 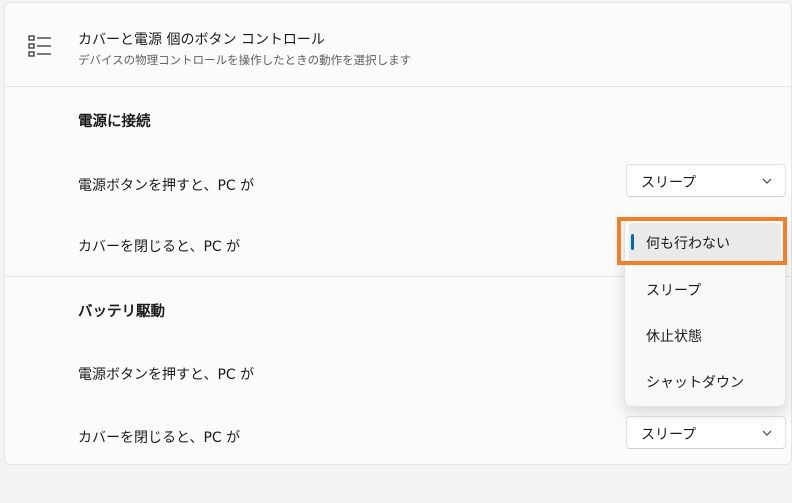 I want to click on section-heading-battery: バッテリ駆動, so click(x=121, y=312).